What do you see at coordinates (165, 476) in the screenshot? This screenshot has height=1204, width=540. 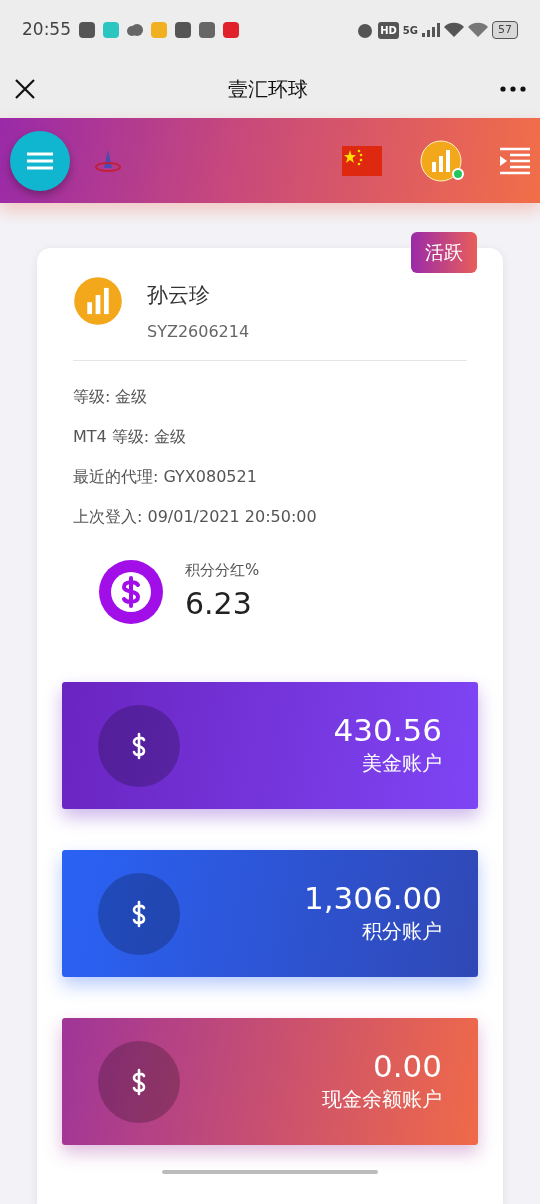 I see `detail-text: 最近的代理: GYX080521` at bounding box center [165, 476].